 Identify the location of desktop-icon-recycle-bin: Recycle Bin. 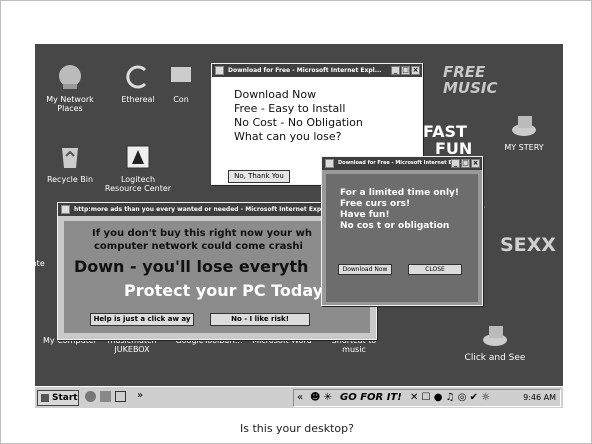
(70, 163).